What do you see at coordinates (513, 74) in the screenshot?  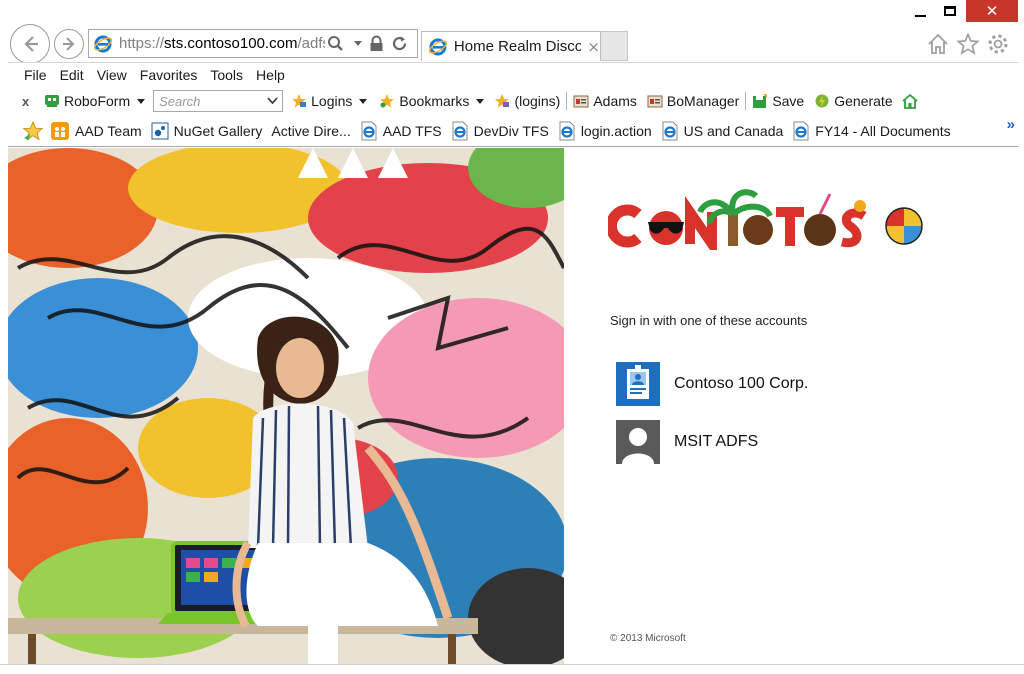 I see `menu-bar: File Edit View Favorites Tools Help` at bounding box center [513, 74].